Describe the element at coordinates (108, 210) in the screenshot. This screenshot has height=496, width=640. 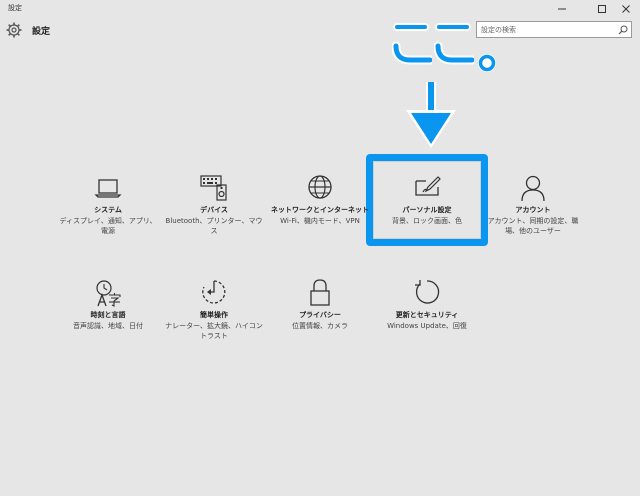
I see `tile-name: システム` at that location.